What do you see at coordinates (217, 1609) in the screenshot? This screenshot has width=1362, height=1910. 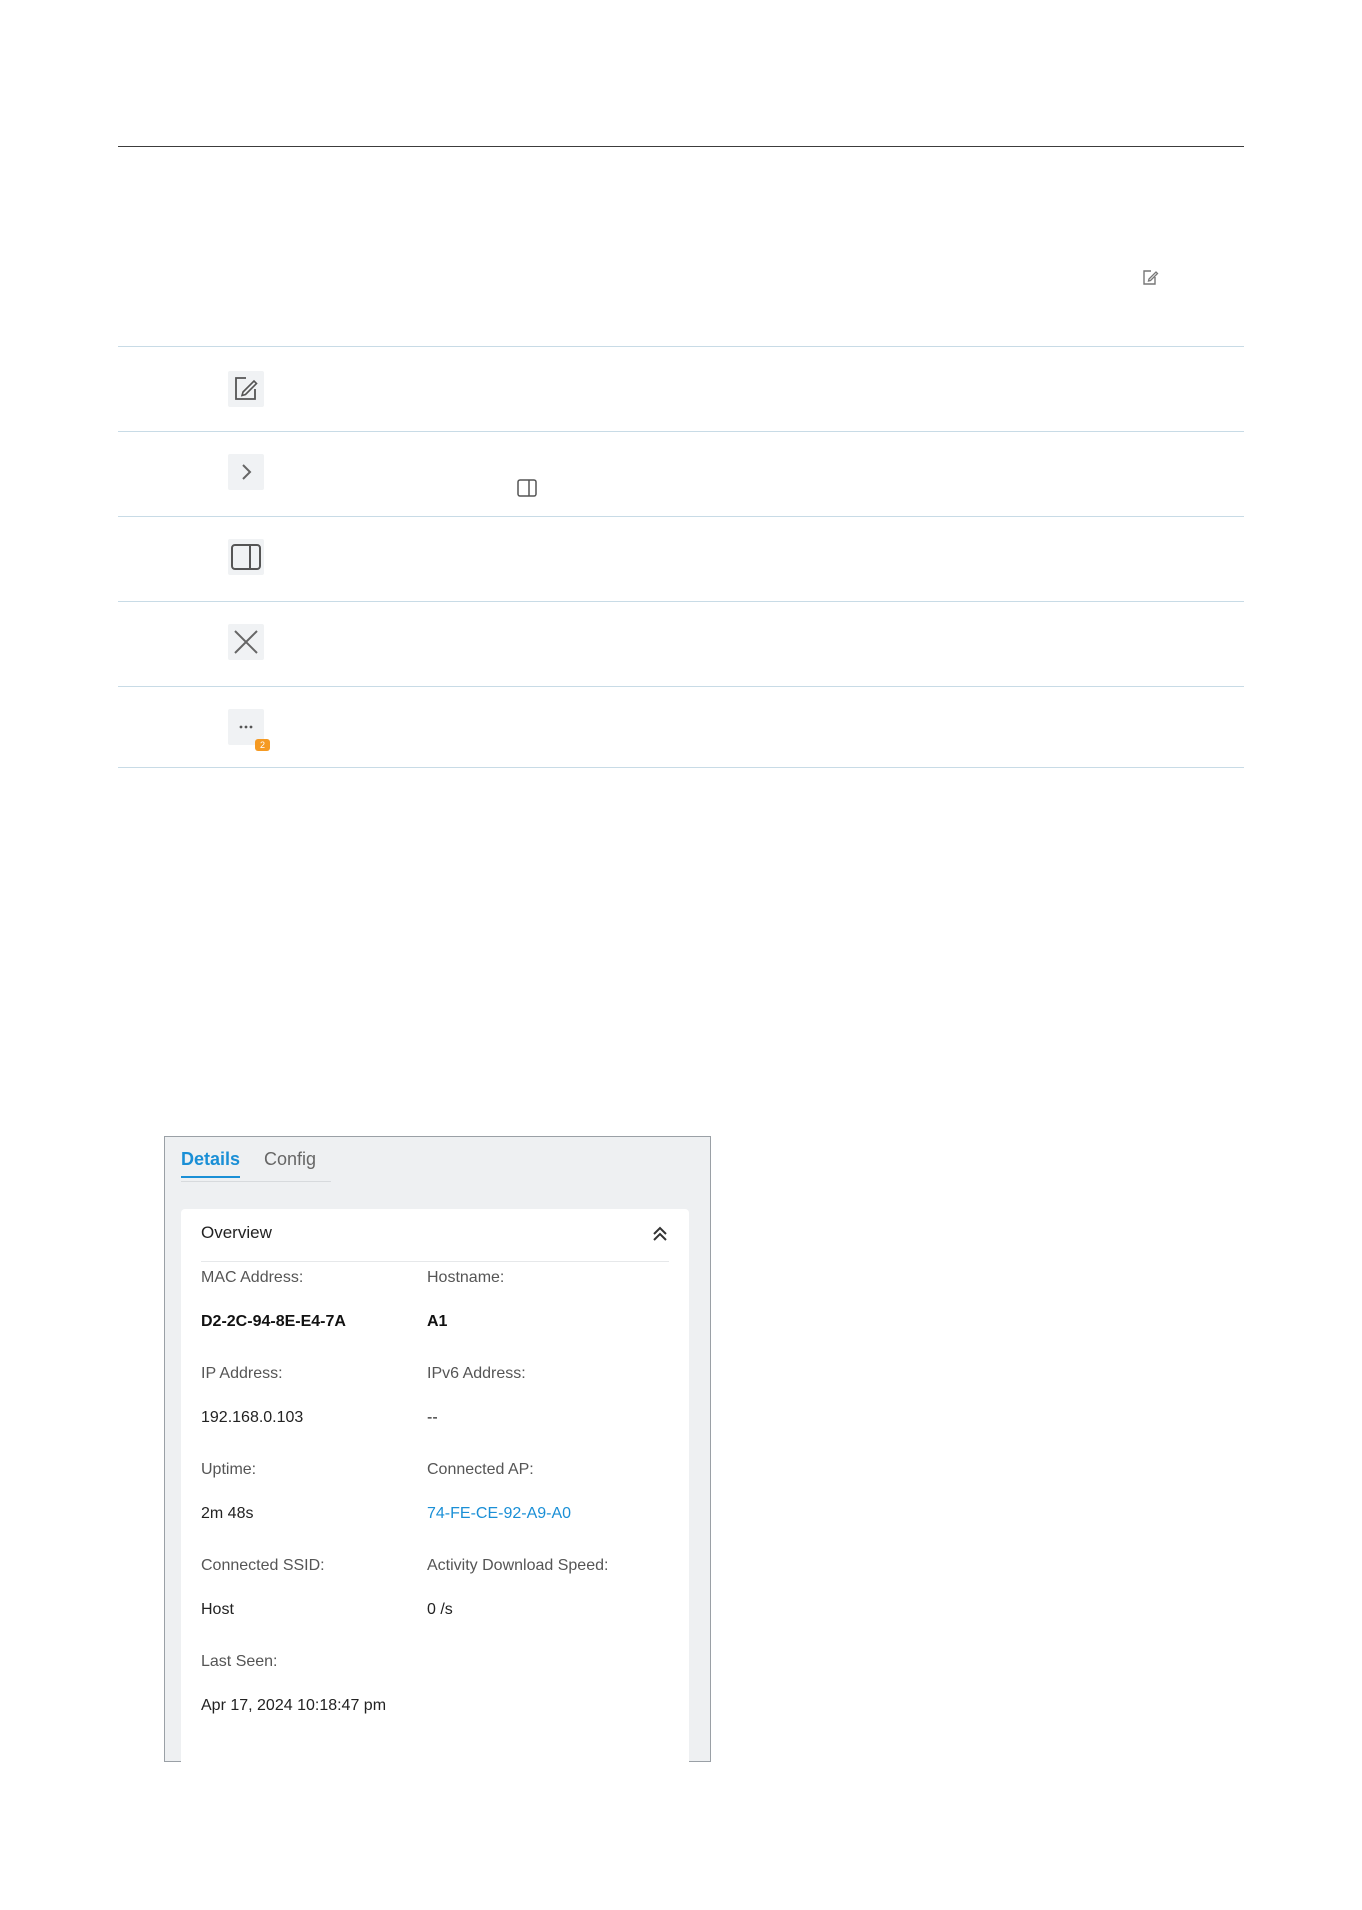 I see `field-value: Host` at bounding box center [217, 1609].